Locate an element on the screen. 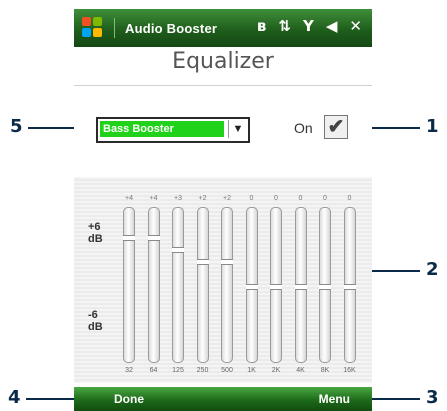 The width and height of the screenshot is (447, 411). callout-number-4: 4 is located at coordinates (14, 397).